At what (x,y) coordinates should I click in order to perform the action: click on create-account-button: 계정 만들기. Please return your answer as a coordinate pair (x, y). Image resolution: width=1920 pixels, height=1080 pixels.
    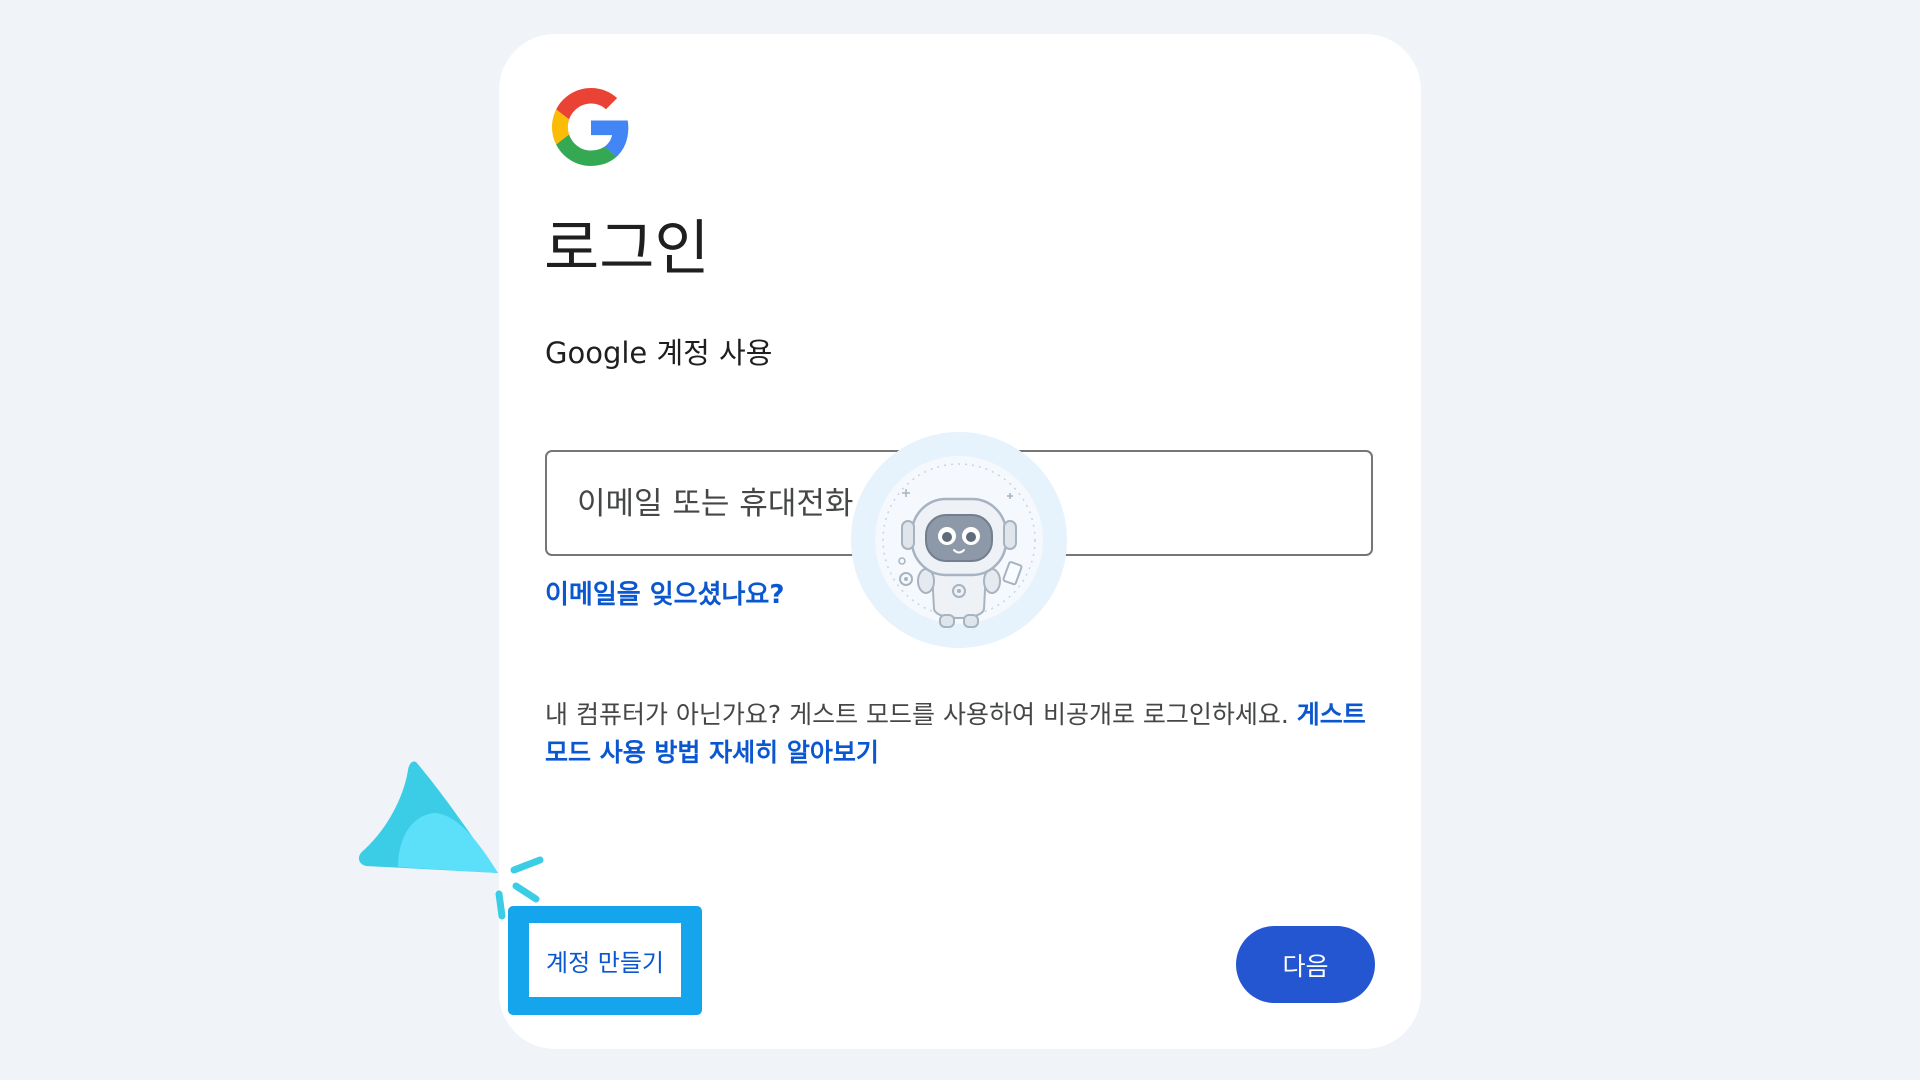
    Looking at the image, I should click on (605, 960).